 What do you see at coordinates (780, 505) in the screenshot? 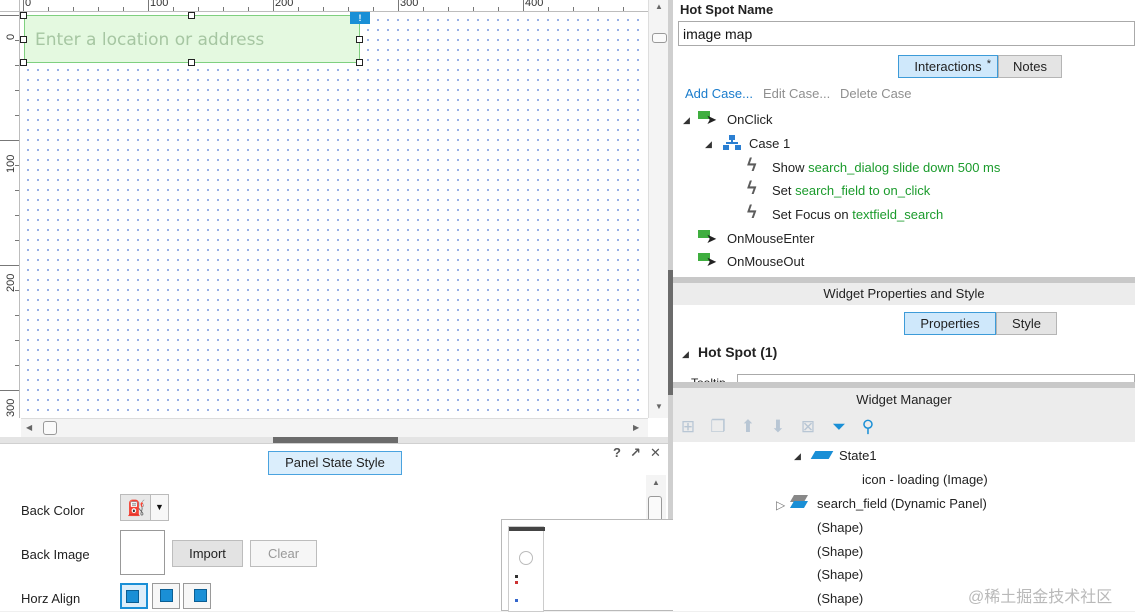
I see `expand-triangle-icon: ▷` at bounding box center [780, 505].